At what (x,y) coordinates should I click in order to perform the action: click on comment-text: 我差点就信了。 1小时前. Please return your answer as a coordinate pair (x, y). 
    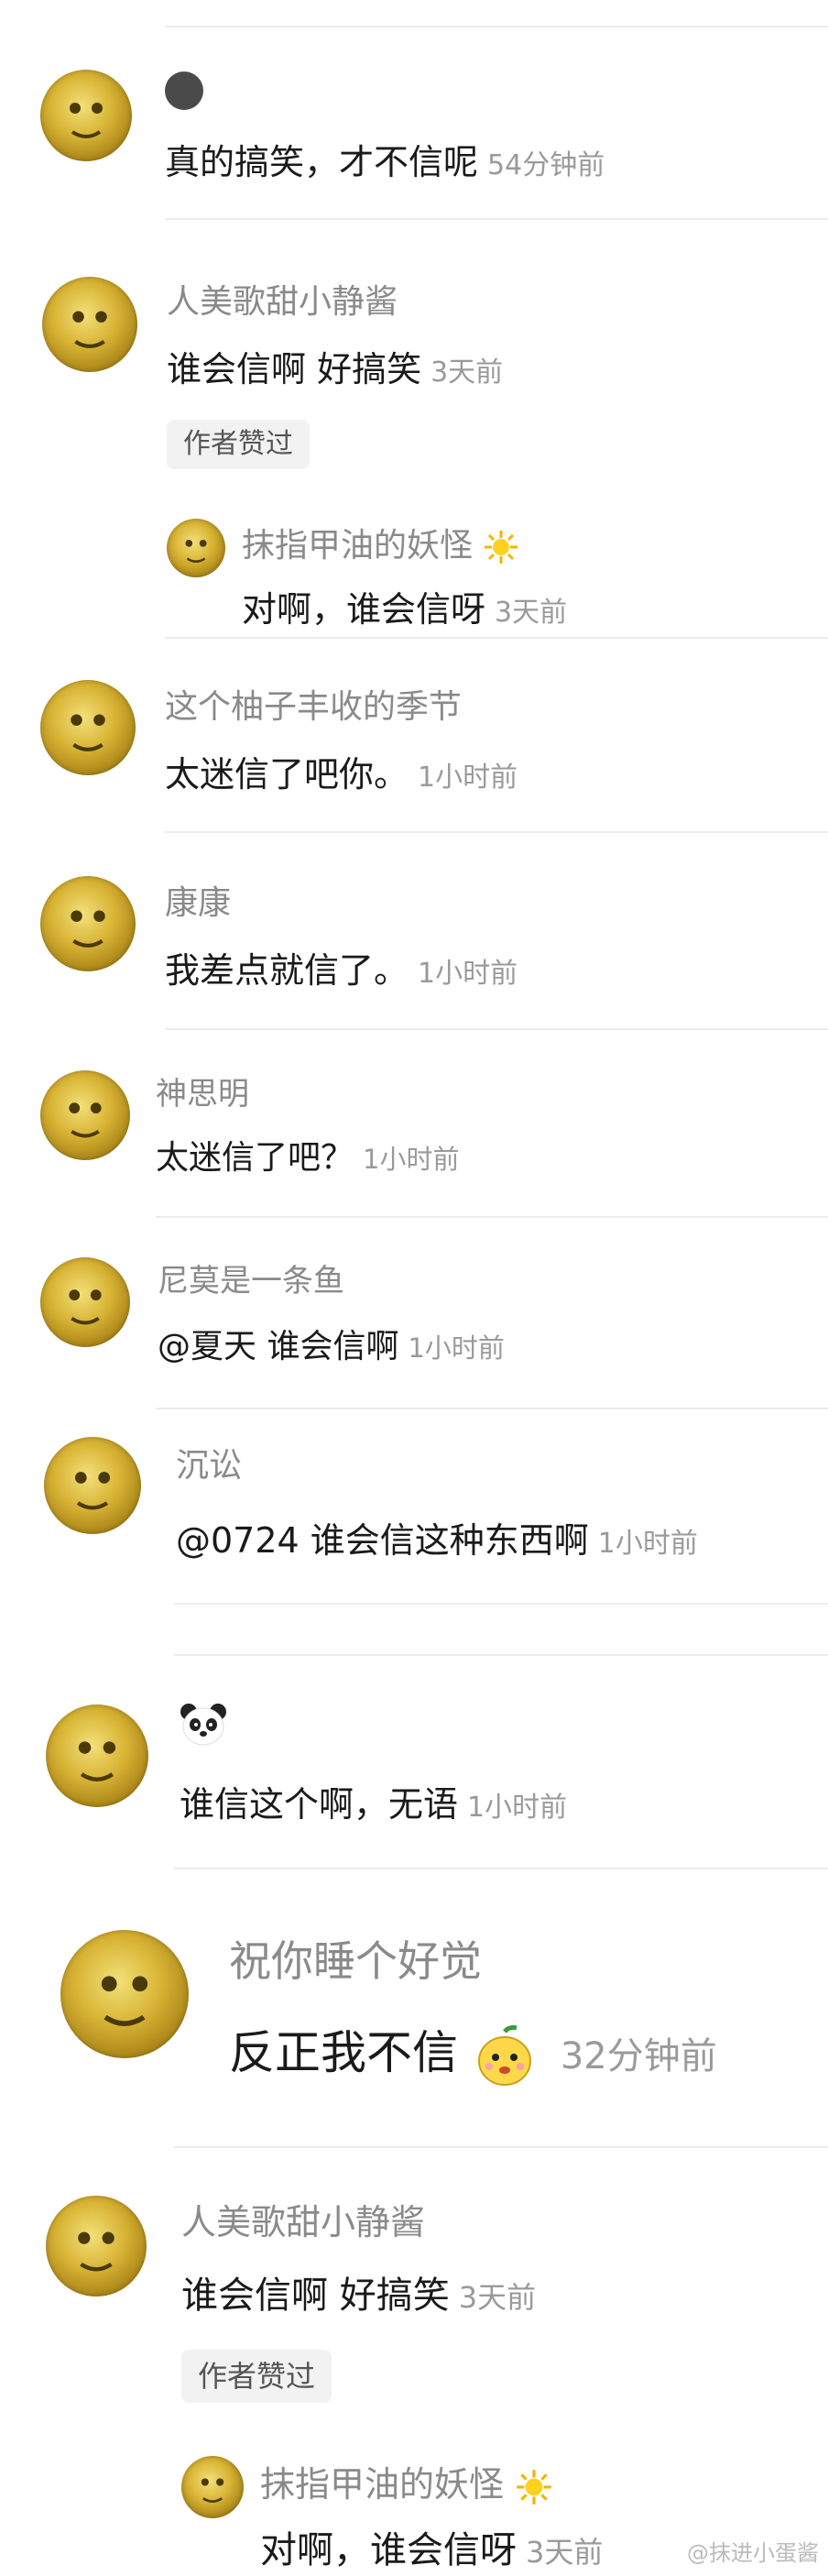
    Looking at the image, I should click on (341, 970).